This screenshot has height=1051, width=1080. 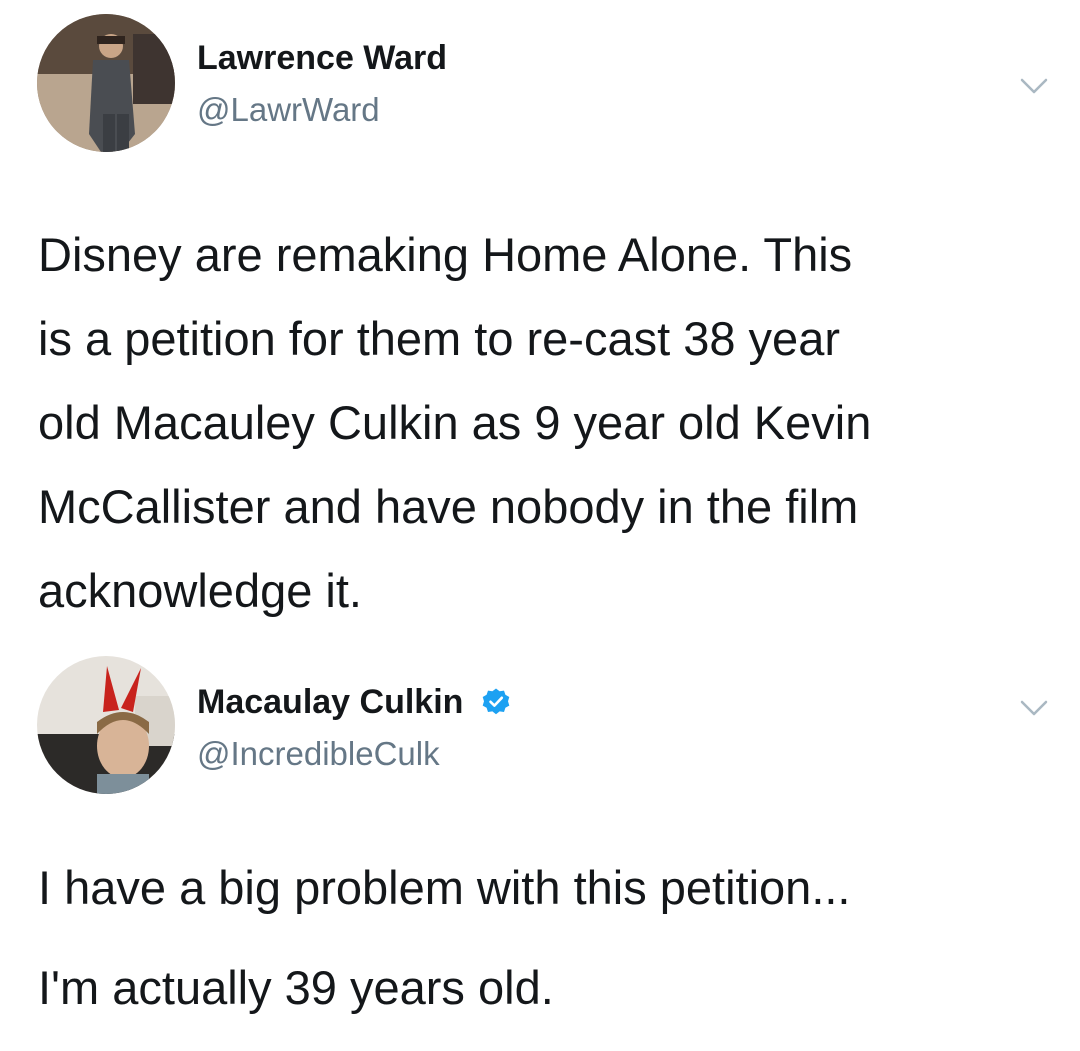 What do you see at coordinates (496, 701) in the screenshot?
I see `verified-badge-icon` at bounding box center [496, 701].